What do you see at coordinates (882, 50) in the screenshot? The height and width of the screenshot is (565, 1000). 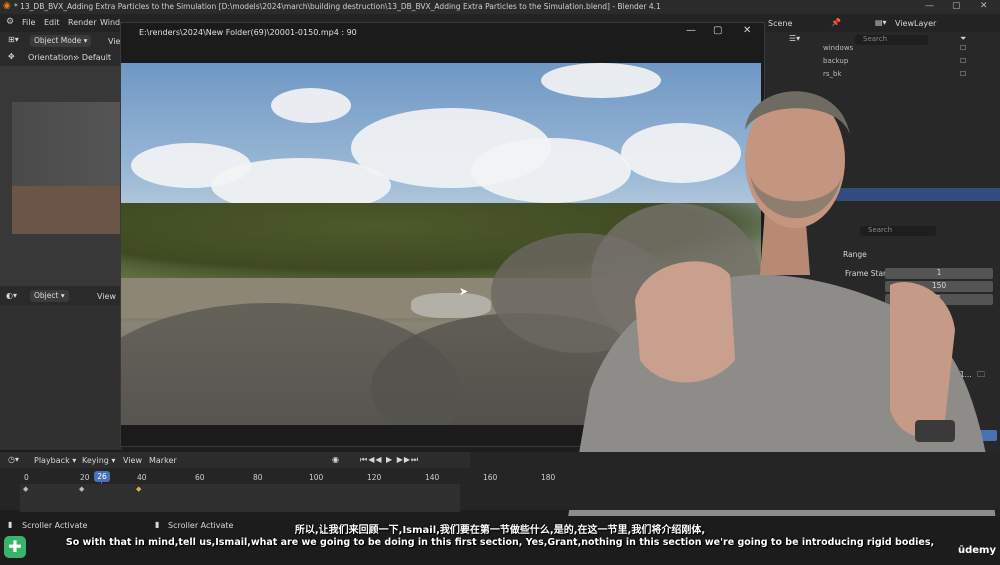 I see `outliner-row: windows ☐` at bounding box center [882, 50].